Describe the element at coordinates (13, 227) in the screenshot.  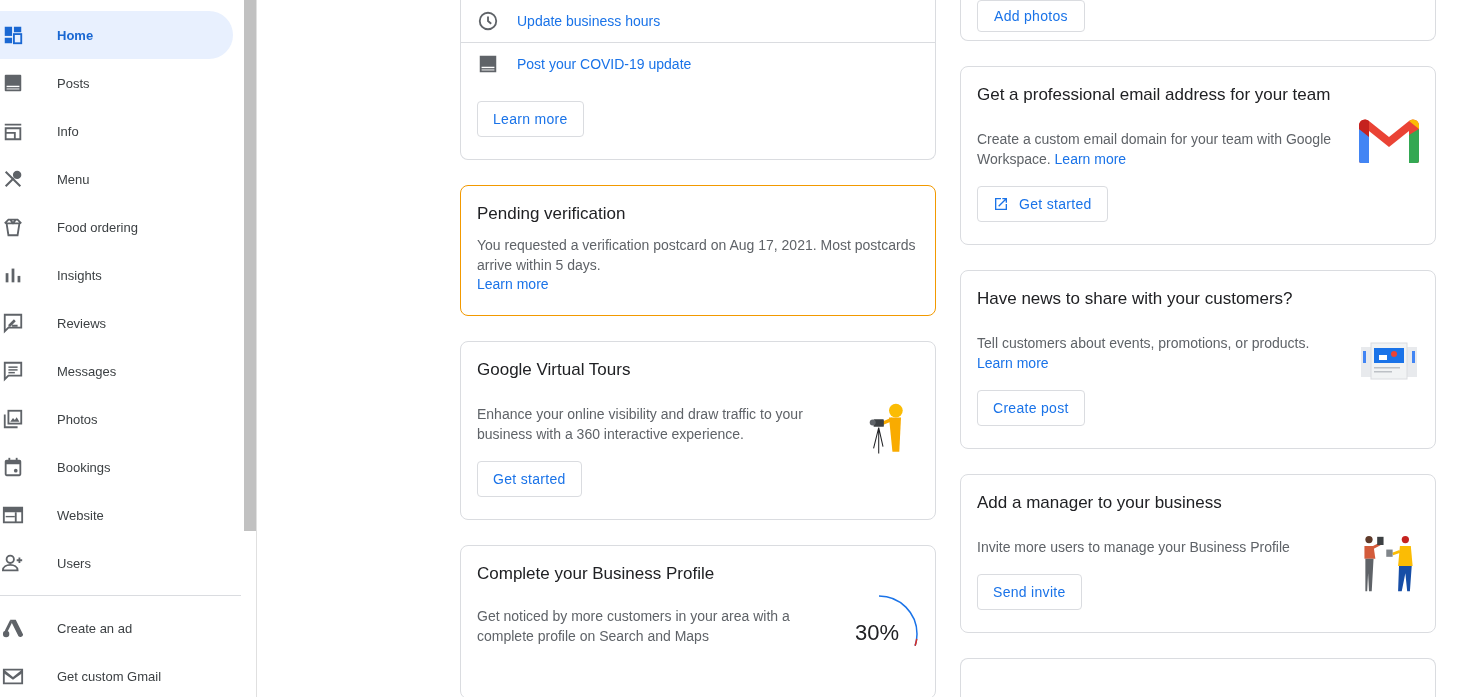
I see `takeout-box-icon` at that location.